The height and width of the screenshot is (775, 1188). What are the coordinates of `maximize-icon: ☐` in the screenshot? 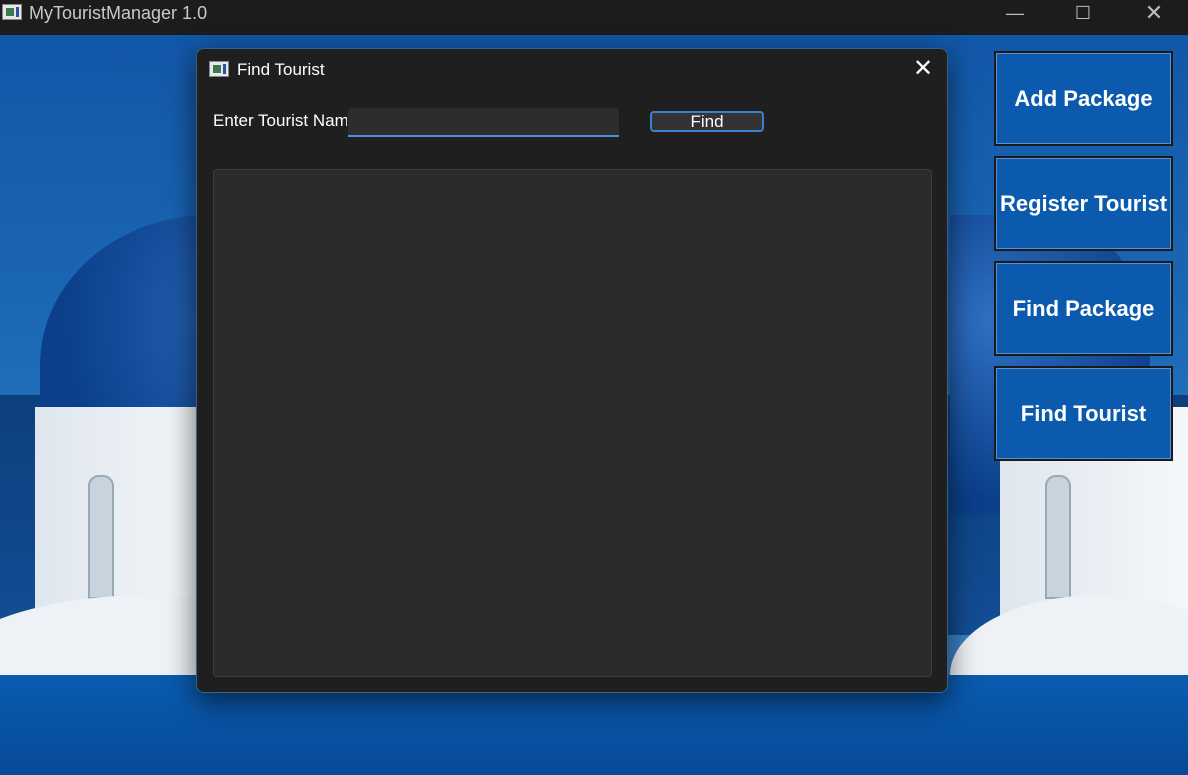 It's located at (1083, 15).